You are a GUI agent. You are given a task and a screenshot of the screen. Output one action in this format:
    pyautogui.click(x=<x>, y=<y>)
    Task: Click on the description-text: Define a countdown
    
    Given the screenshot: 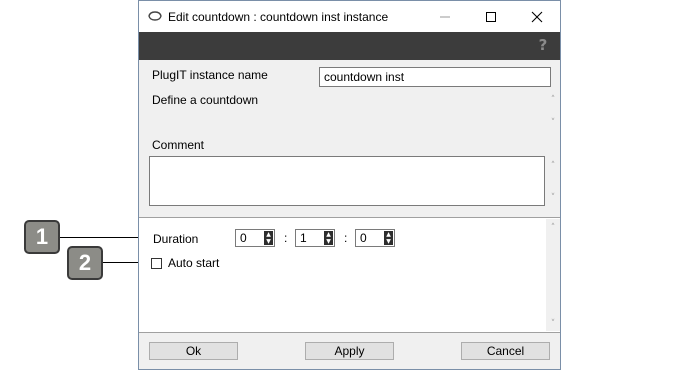 What is the action you would take?
    pyautogui.click(x=205, y=100)
    